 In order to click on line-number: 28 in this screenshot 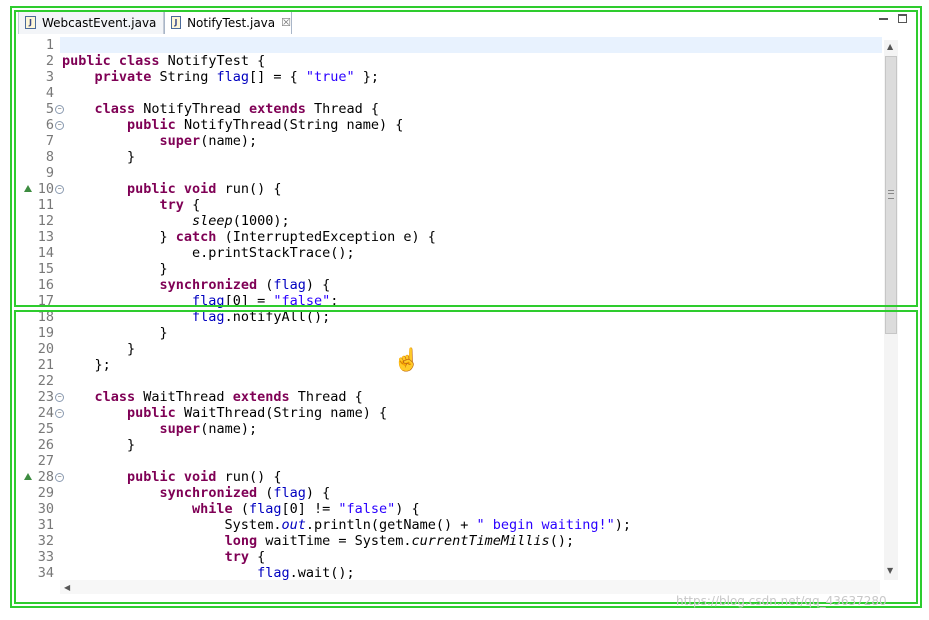, I will do `click(45, 477)`.